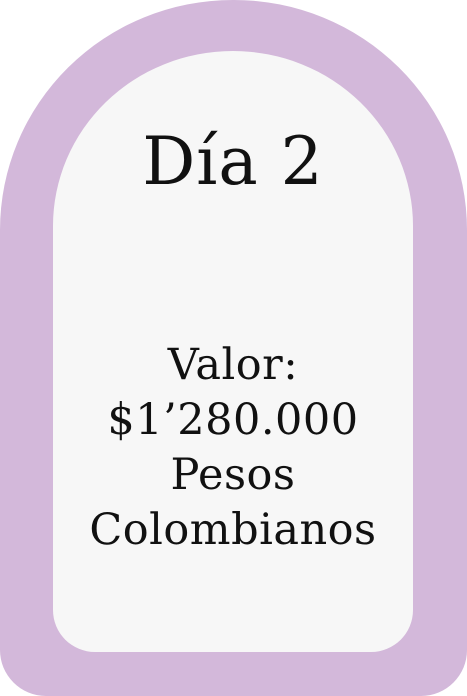 The width and height of the screenshot is (467, 696). What do you see at coordinates (233, 530) in the screenshot?
I see `currency-line-2: Colombianos` at bounding box center [233, 530].